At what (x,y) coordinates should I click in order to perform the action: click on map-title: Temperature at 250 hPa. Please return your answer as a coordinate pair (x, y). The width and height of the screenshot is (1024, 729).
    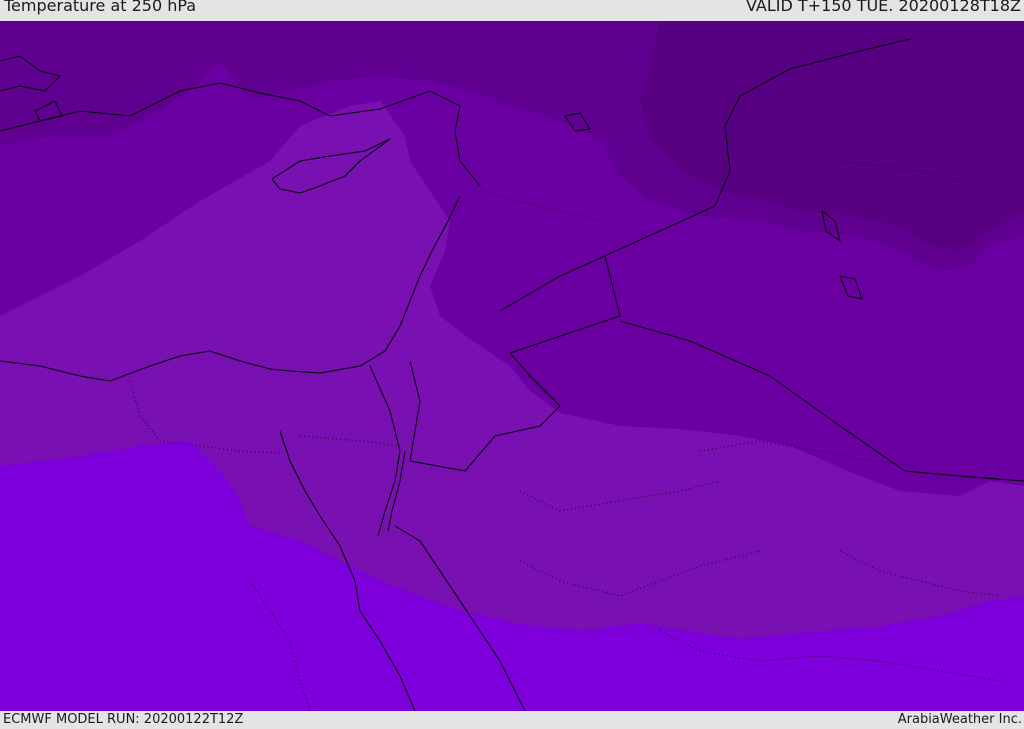
    Looking at the image, I should click on (100, 7).